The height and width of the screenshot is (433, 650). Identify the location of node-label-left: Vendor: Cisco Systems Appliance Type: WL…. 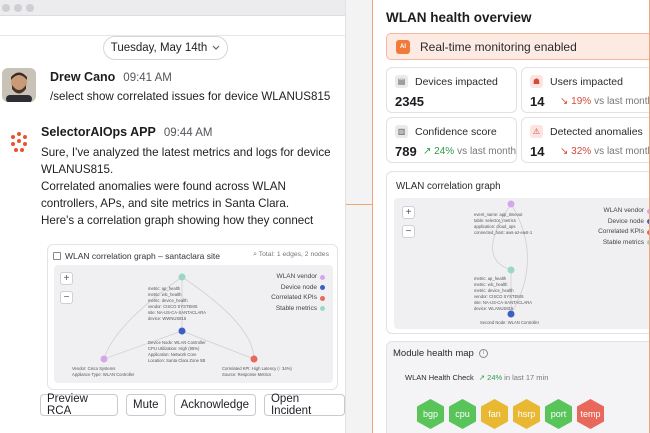
(103, 371).